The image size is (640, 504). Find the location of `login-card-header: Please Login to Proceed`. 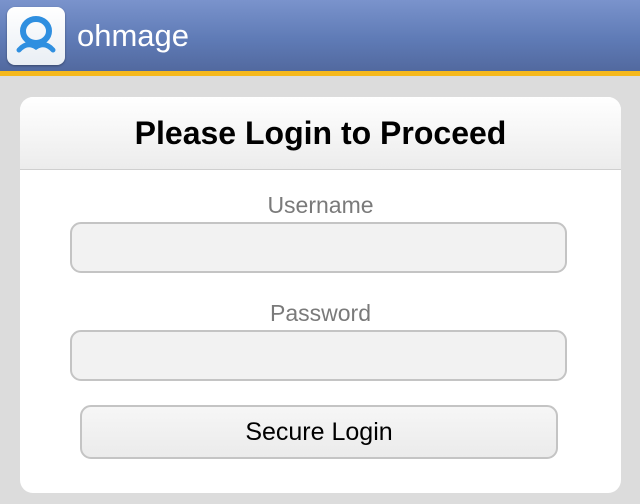

login-card-header: Please Login to Proceed is located at coordinates (320, 133).